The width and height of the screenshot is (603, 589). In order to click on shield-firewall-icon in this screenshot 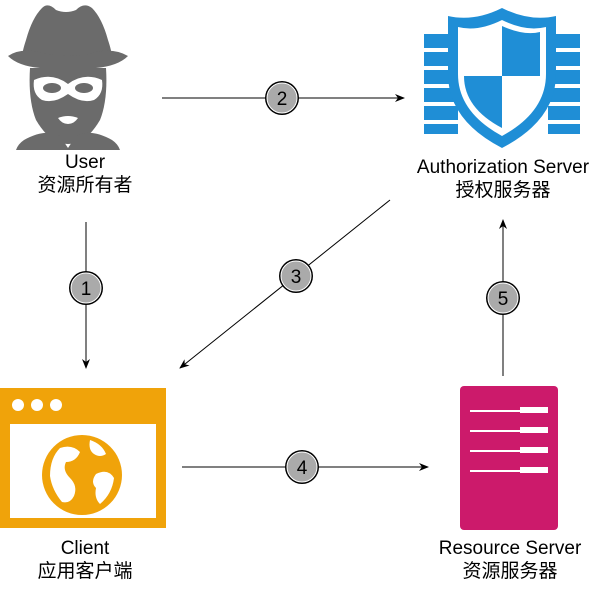, I will do `click(502, 78)`.